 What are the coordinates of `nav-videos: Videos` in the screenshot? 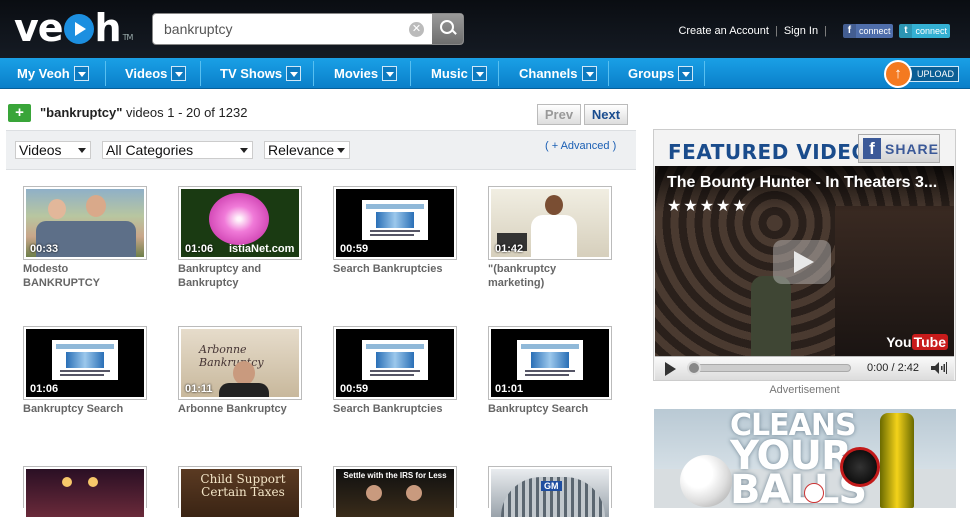 It's located at (156, 73).